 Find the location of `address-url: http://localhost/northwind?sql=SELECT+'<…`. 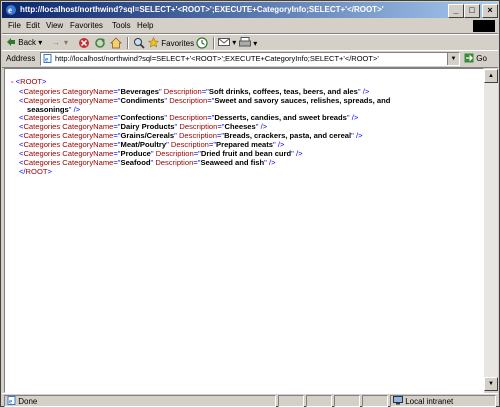

address-url: http://localhost/northwind?sql=SELECT+'<… is located at coordinates (217, 58).